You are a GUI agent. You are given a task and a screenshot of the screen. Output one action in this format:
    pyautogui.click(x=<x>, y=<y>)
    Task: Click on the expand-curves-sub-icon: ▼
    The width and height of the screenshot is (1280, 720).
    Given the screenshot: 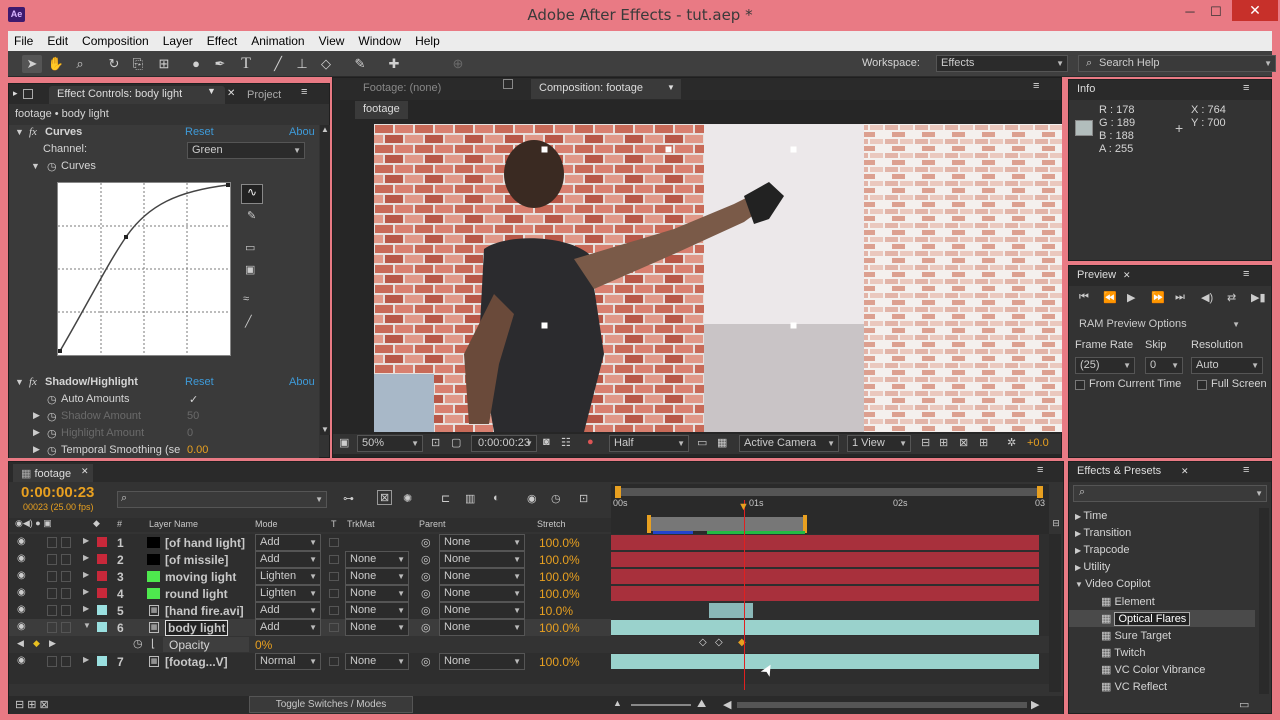 What is the action you would take?
    pyautogui.click(x=35, y=166)
    